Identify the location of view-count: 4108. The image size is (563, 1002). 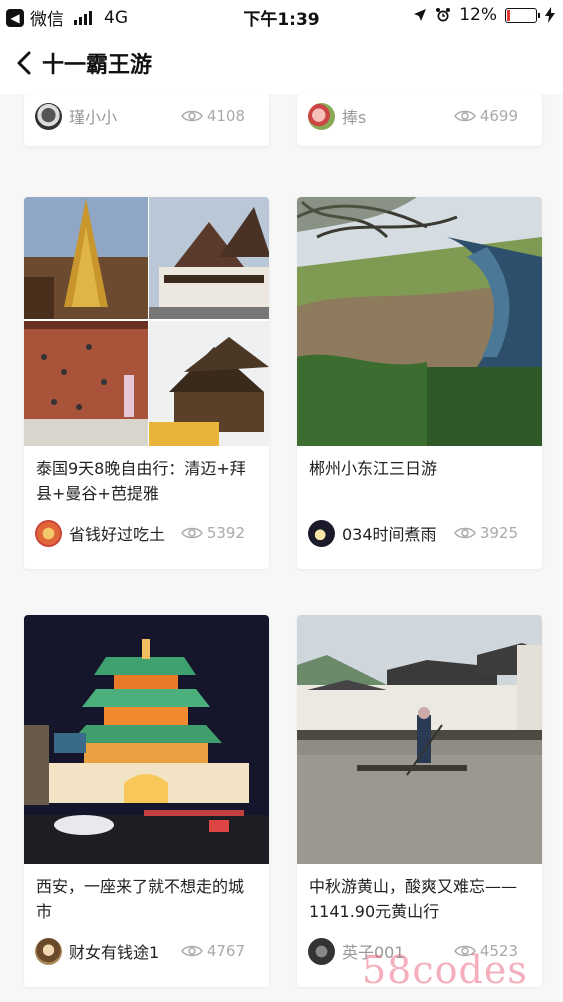
(212, 116).